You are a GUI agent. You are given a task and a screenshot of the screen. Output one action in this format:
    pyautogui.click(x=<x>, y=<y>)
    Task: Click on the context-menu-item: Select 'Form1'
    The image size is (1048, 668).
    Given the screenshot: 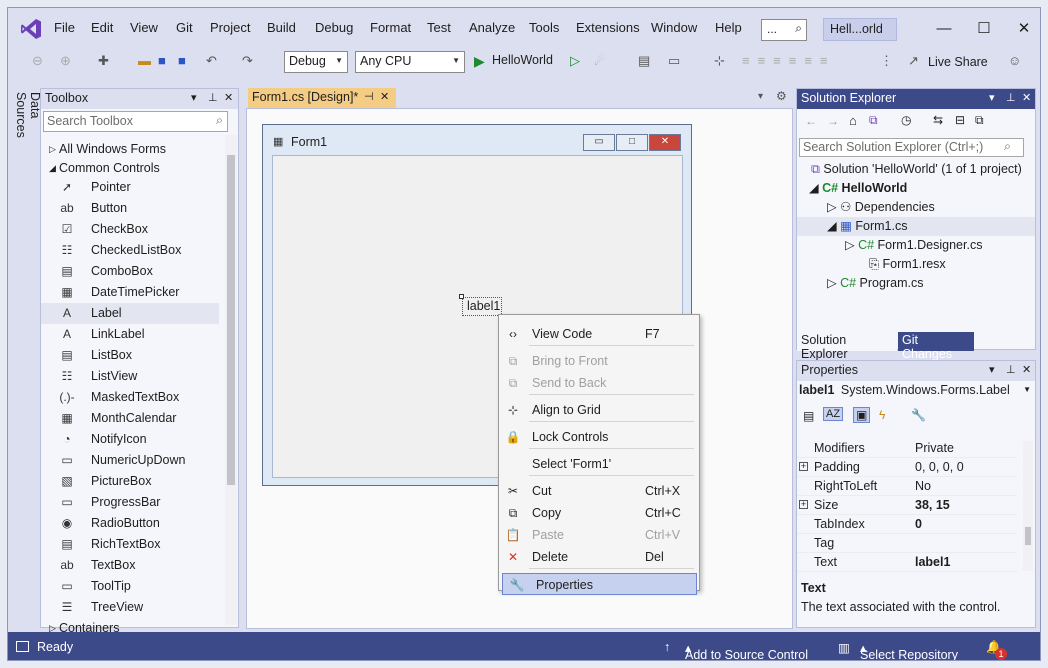 What is the action you would take?
    pyautogui.click(x=599, y=464)
    